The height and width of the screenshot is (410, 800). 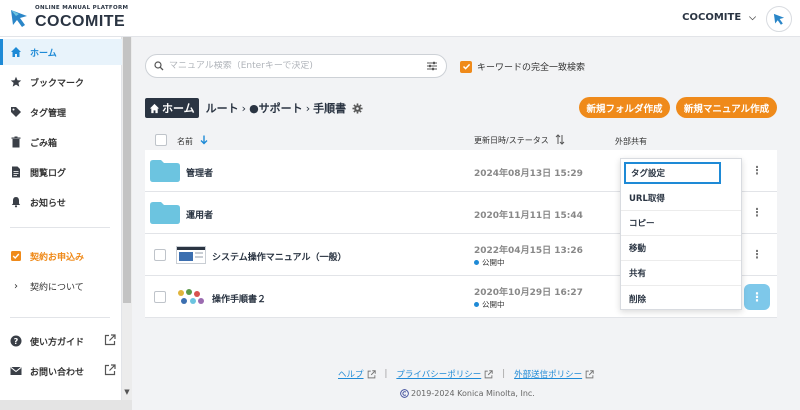 I want to click on horizontal-scrollbar, so click(x=66, y=405).